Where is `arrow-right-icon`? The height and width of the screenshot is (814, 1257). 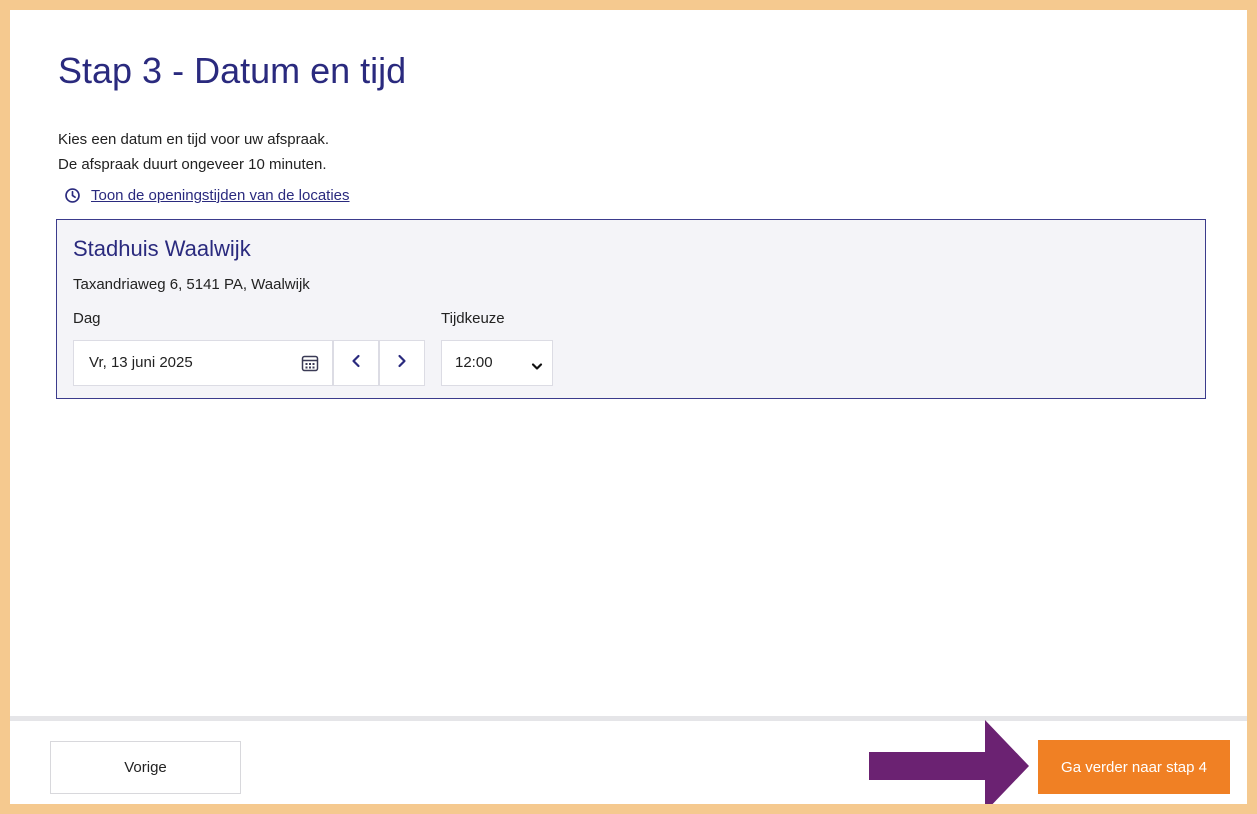 arrow-right-icon is located at coordinates (952, 761).